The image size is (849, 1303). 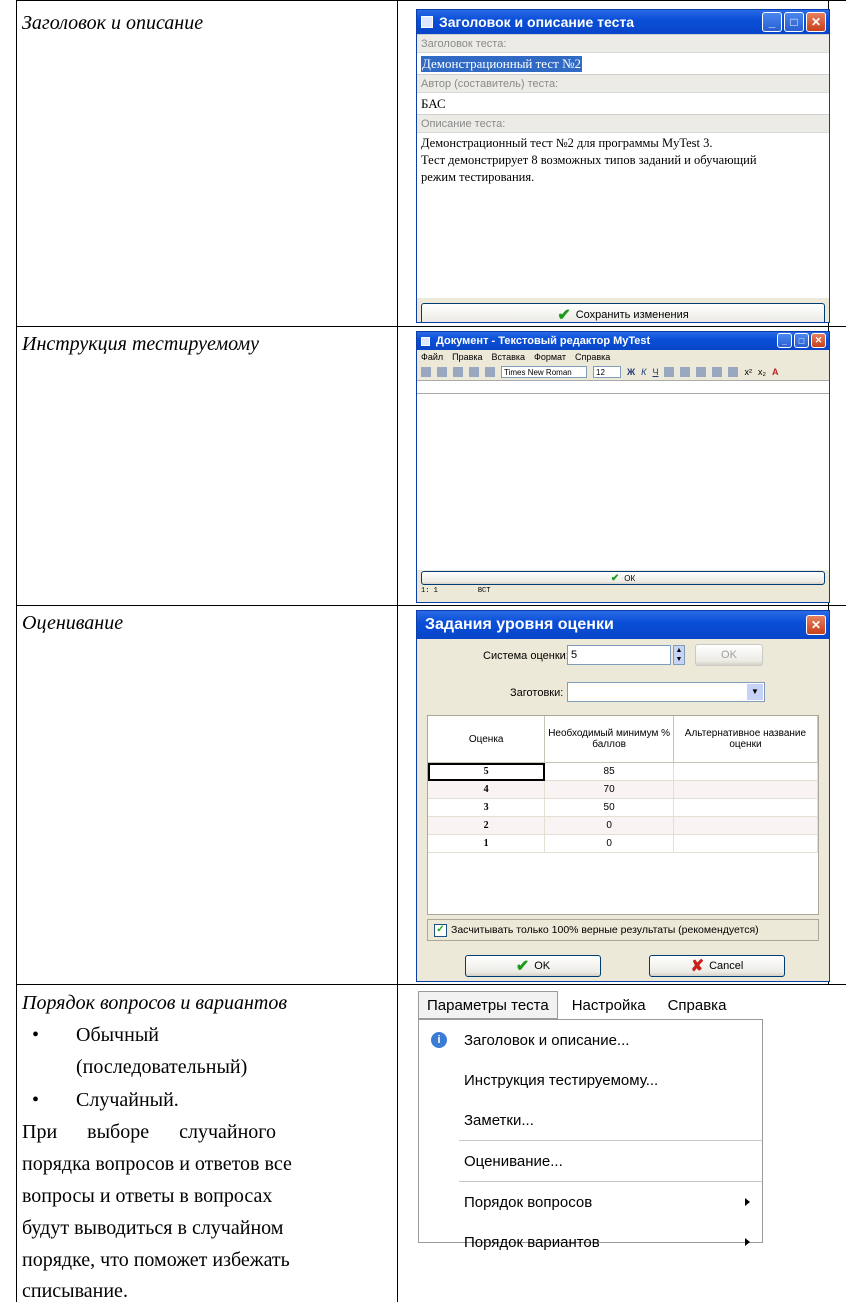 I want to click on align-left-icon, so click(x=669, y=372).